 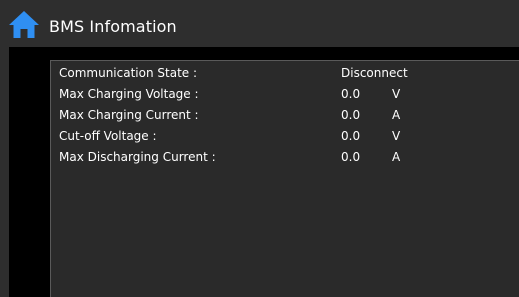 What do you see at coordinates (108, 136) in the screenshot?
I see `label-cut-off-voltage: Cut-off Voltage :` at bounding box center [108, 136].